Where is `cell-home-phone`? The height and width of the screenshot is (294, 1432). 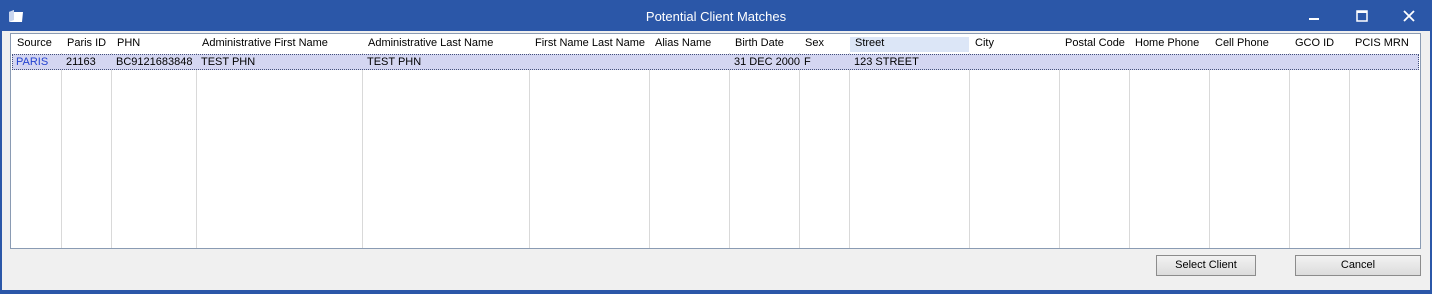
cell-home-phone is located at coordinates (1169, 63).